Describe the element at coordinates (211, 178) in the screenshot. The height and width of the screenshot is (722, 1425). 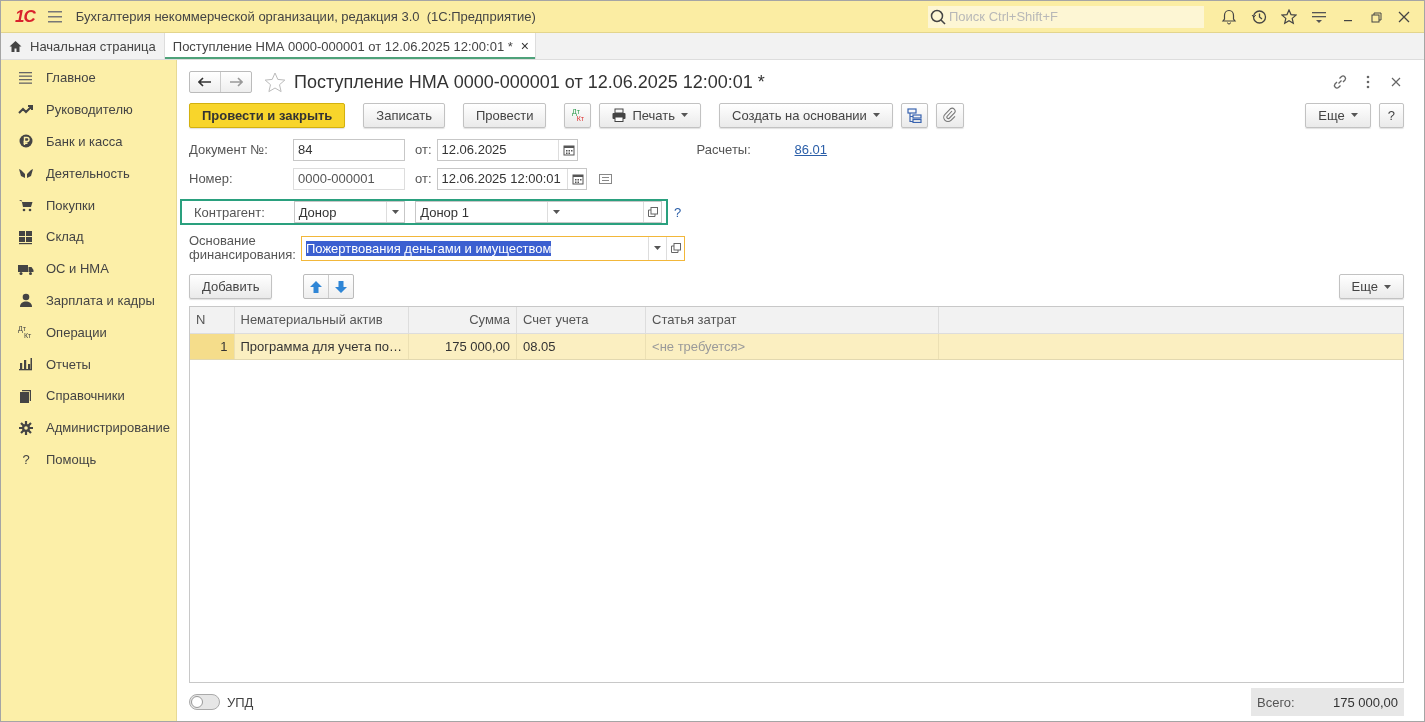
I see `field-label: Номер:` at that location.